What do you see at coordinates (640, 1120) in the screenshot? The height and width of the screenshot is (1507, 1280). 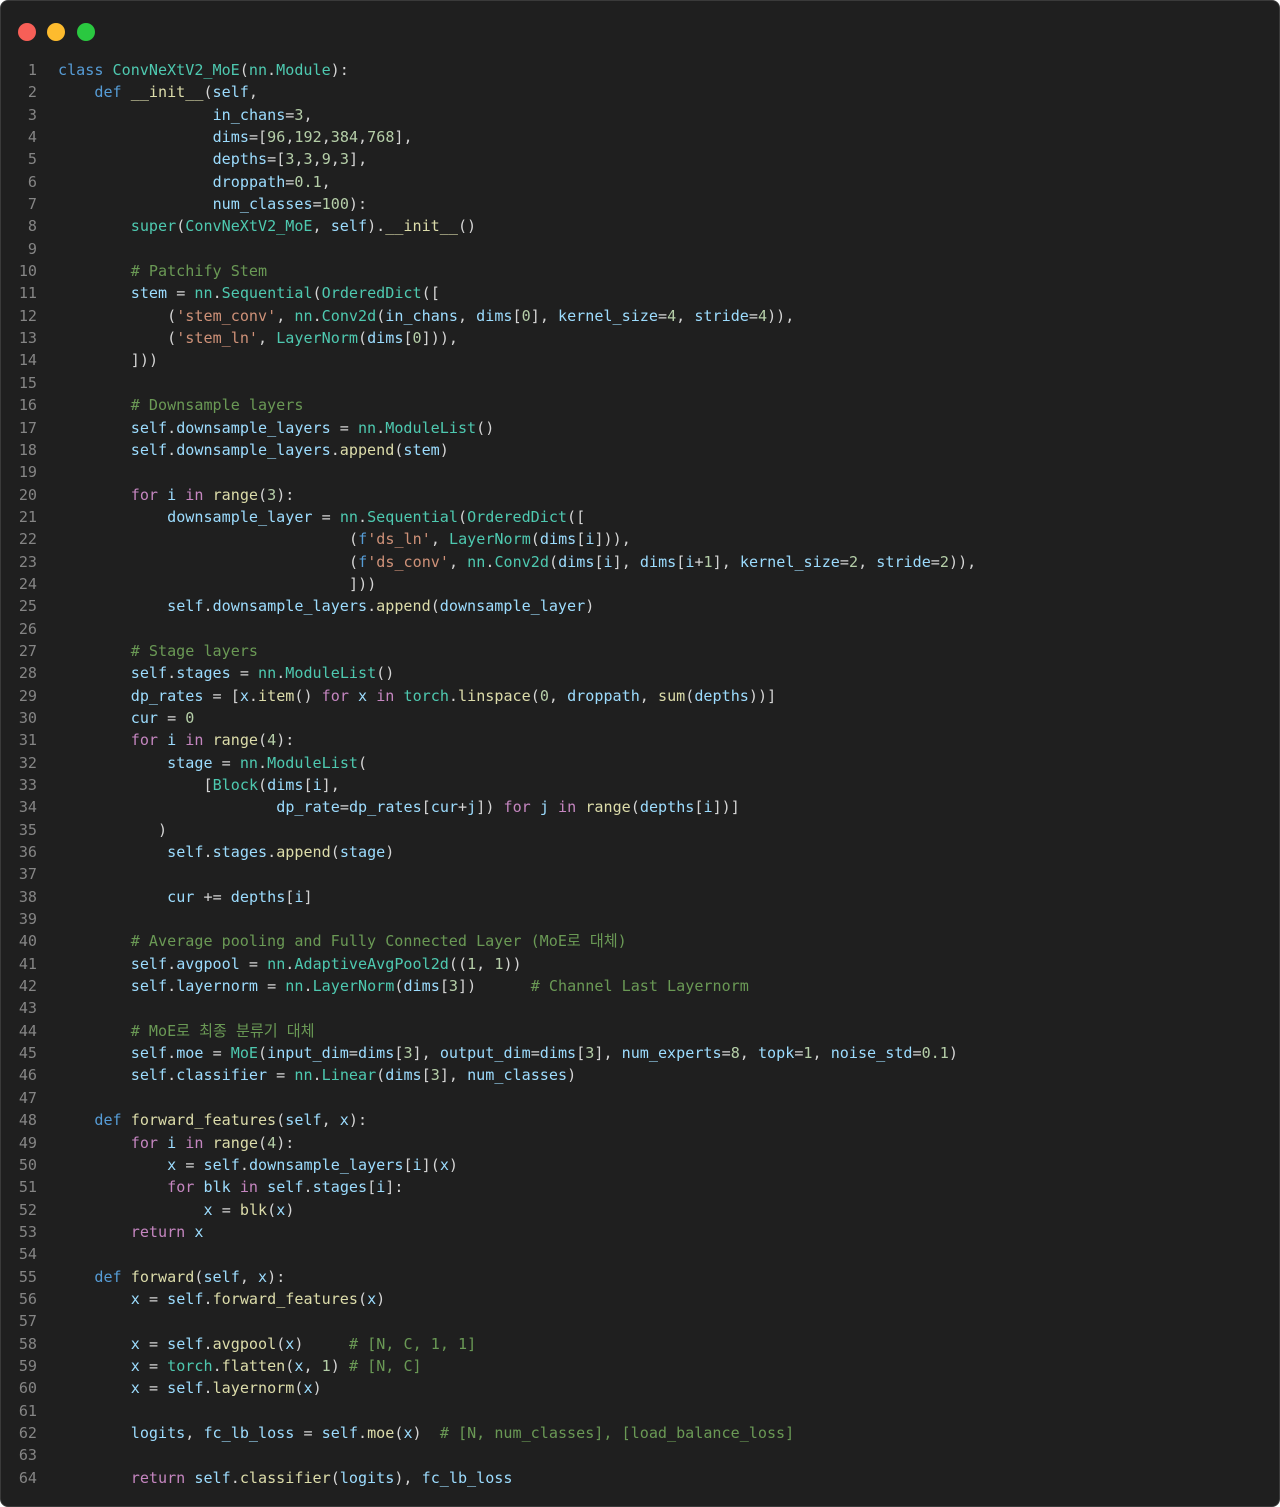 I see `code-line: 48 def forward_features(self, x):` at bounding box center [640, 1120].